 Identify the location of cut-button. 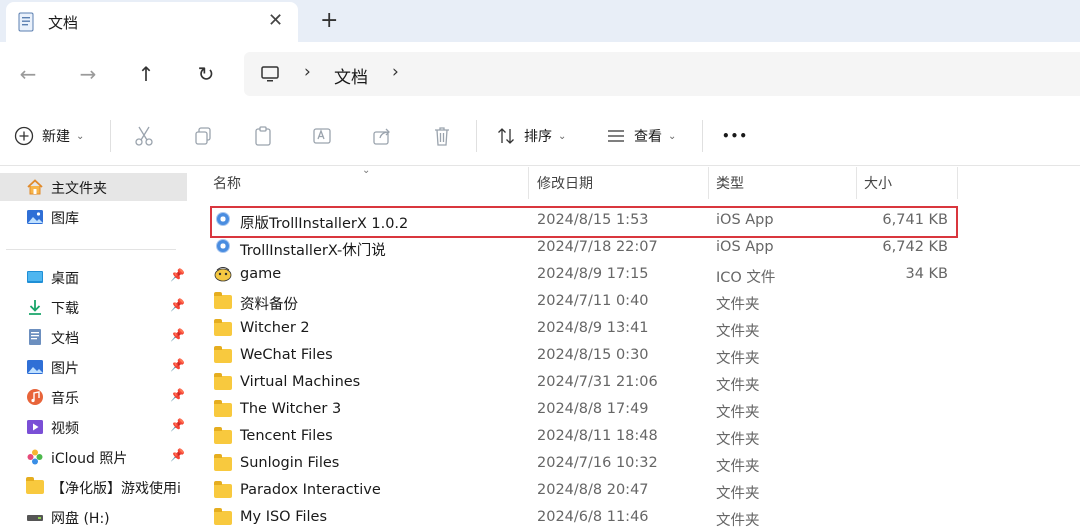
(144, 136).